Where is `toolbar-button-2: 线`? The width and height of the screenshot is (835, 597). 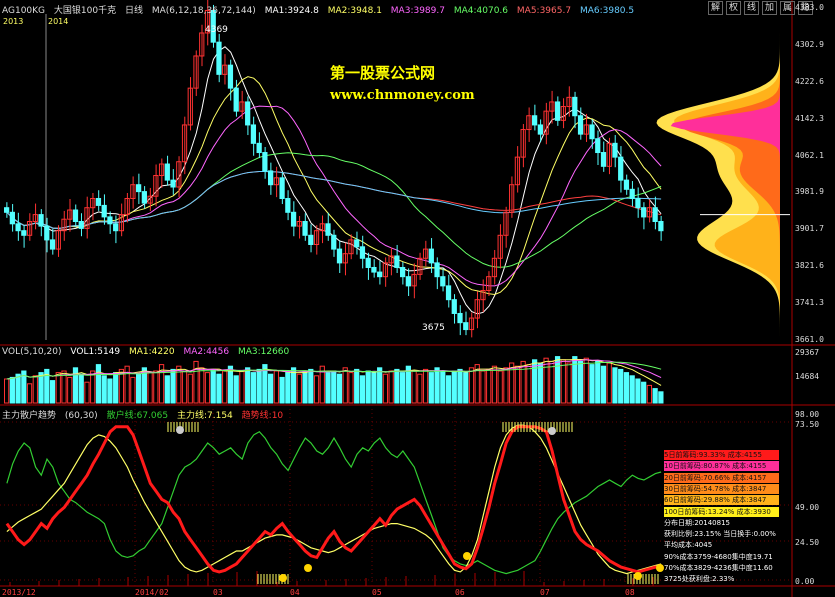 toolbar-button-2: 线 is located at coordinates (752, 8).